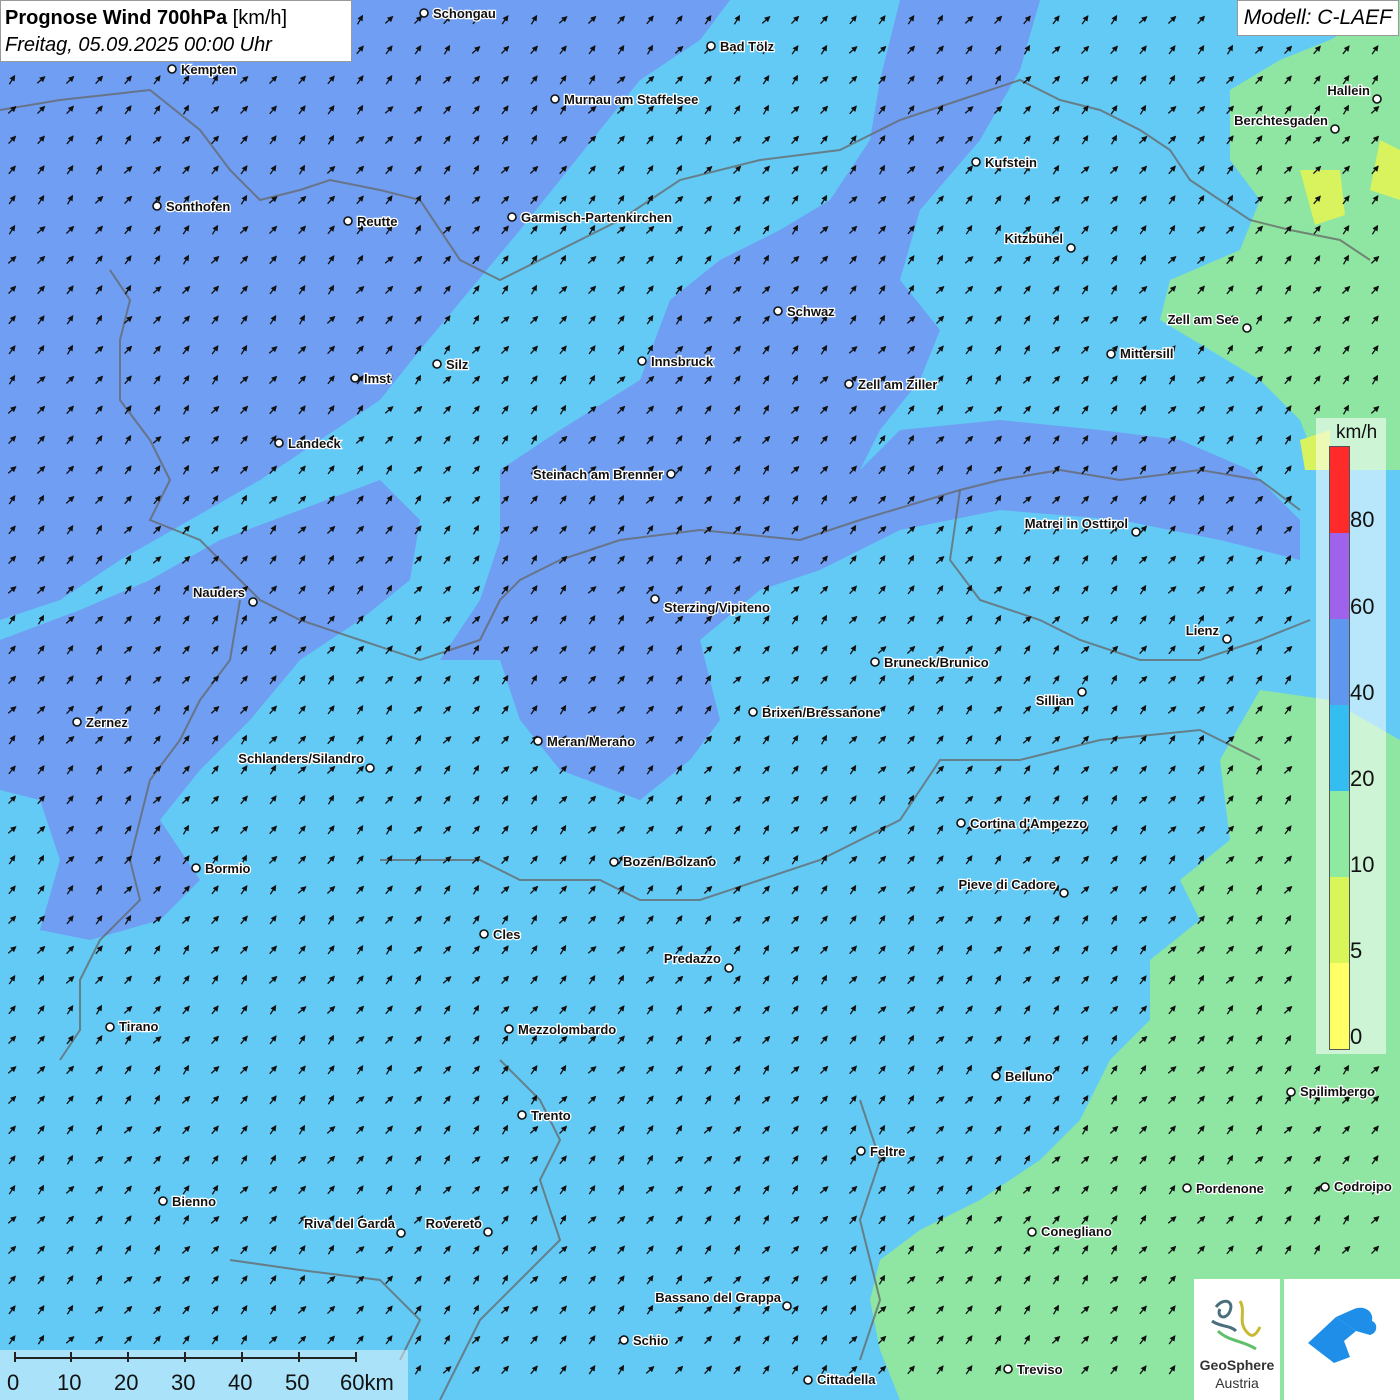  Describe the element at coordinates (682, 361) in the screenshot. I see `place-label: Innsbruck` at that location.